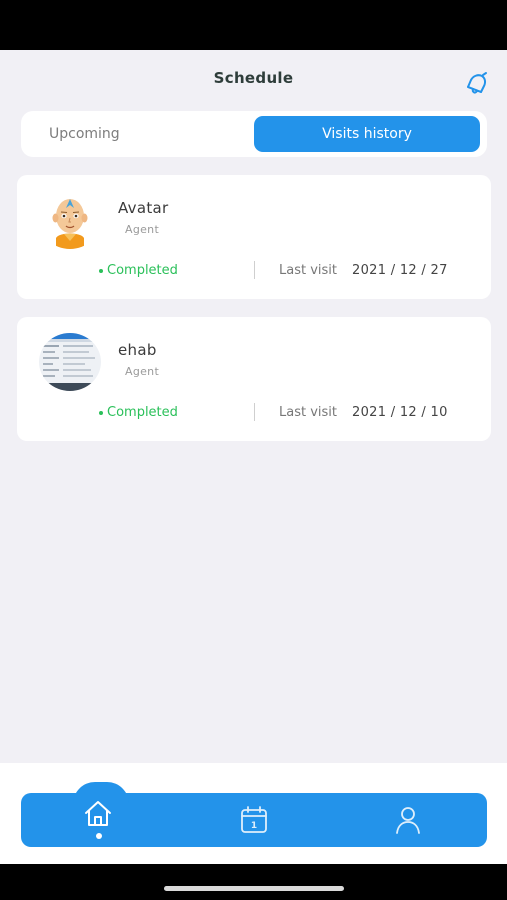 The width and height of the screenshot is (507, 900). Describe the element at coordinates (254, 826) in the screenshot. I see `calendar-day-text: 1` at that location.